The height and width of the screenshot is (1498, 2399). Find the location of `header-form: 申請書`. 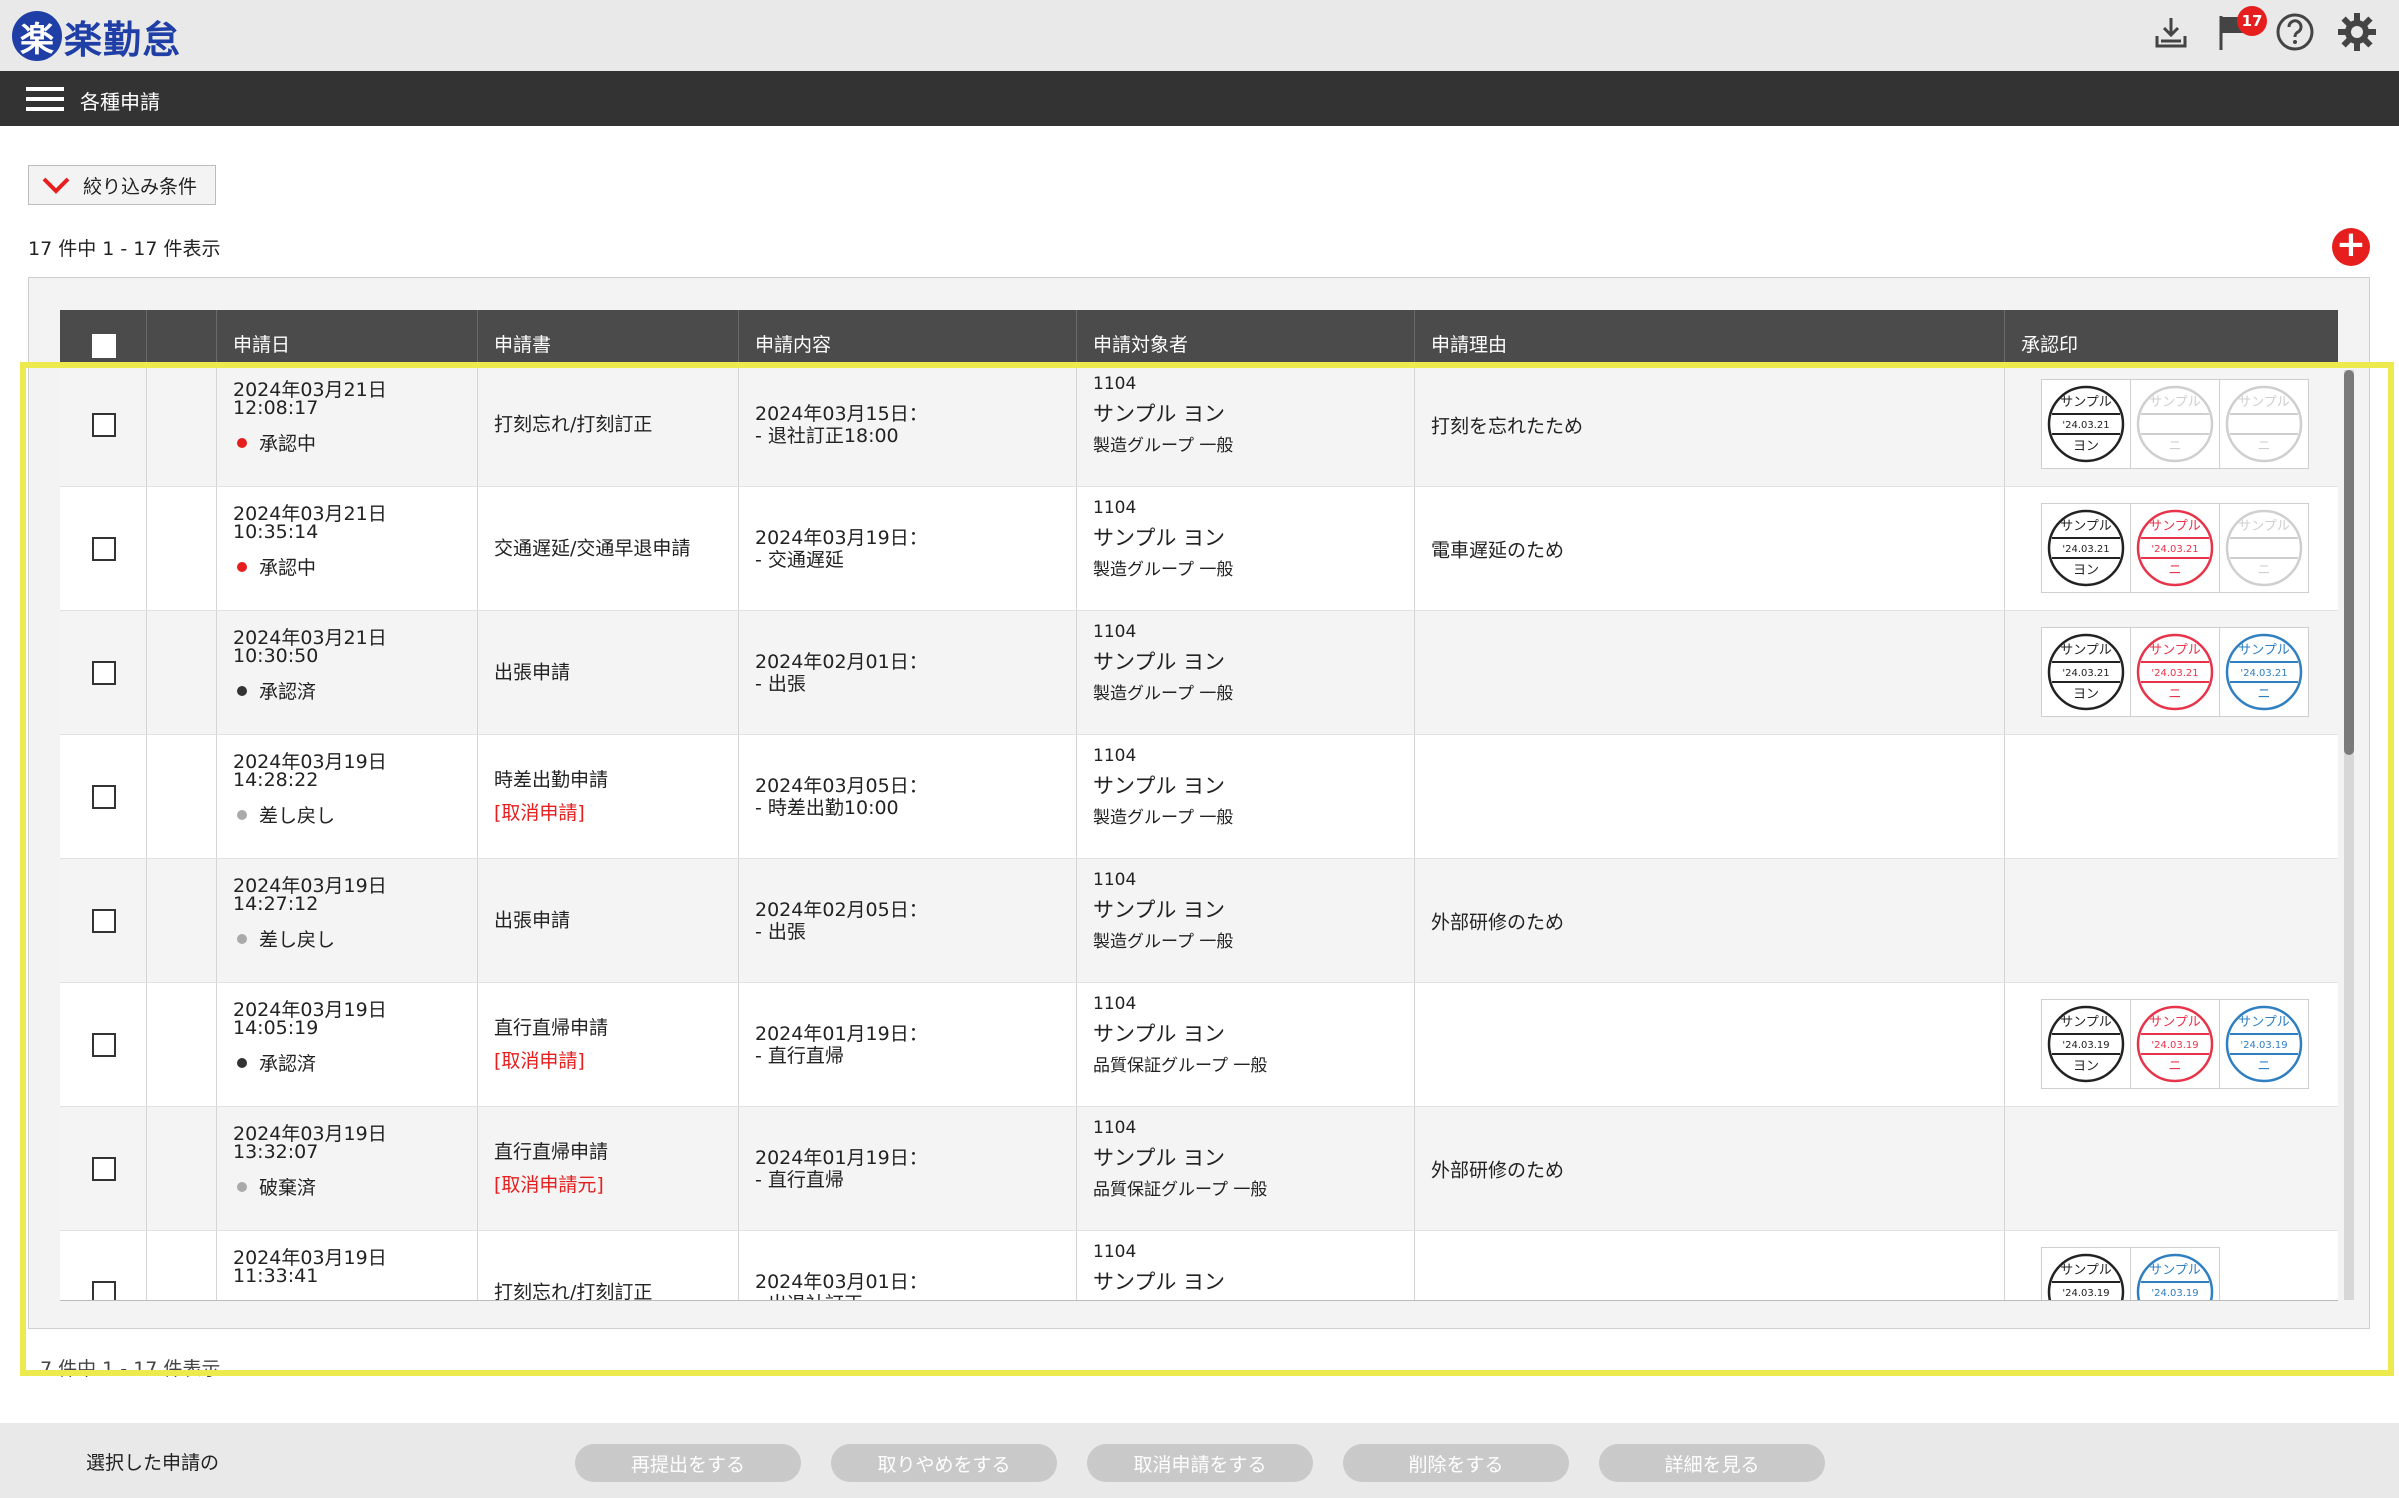

header-form: 申請書 is located at coordinates (608, 336).